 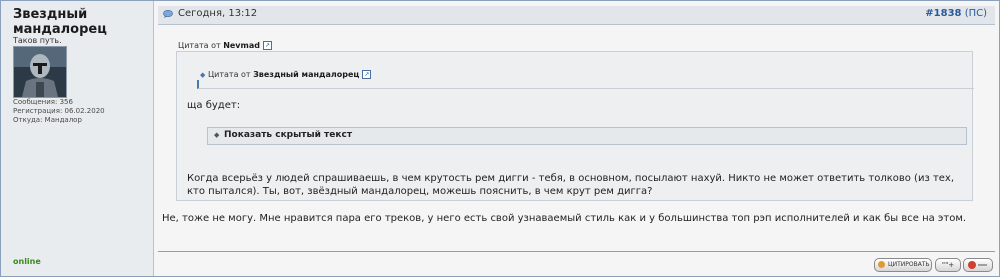 I want to click on report-button, so click(x=978, y=265).